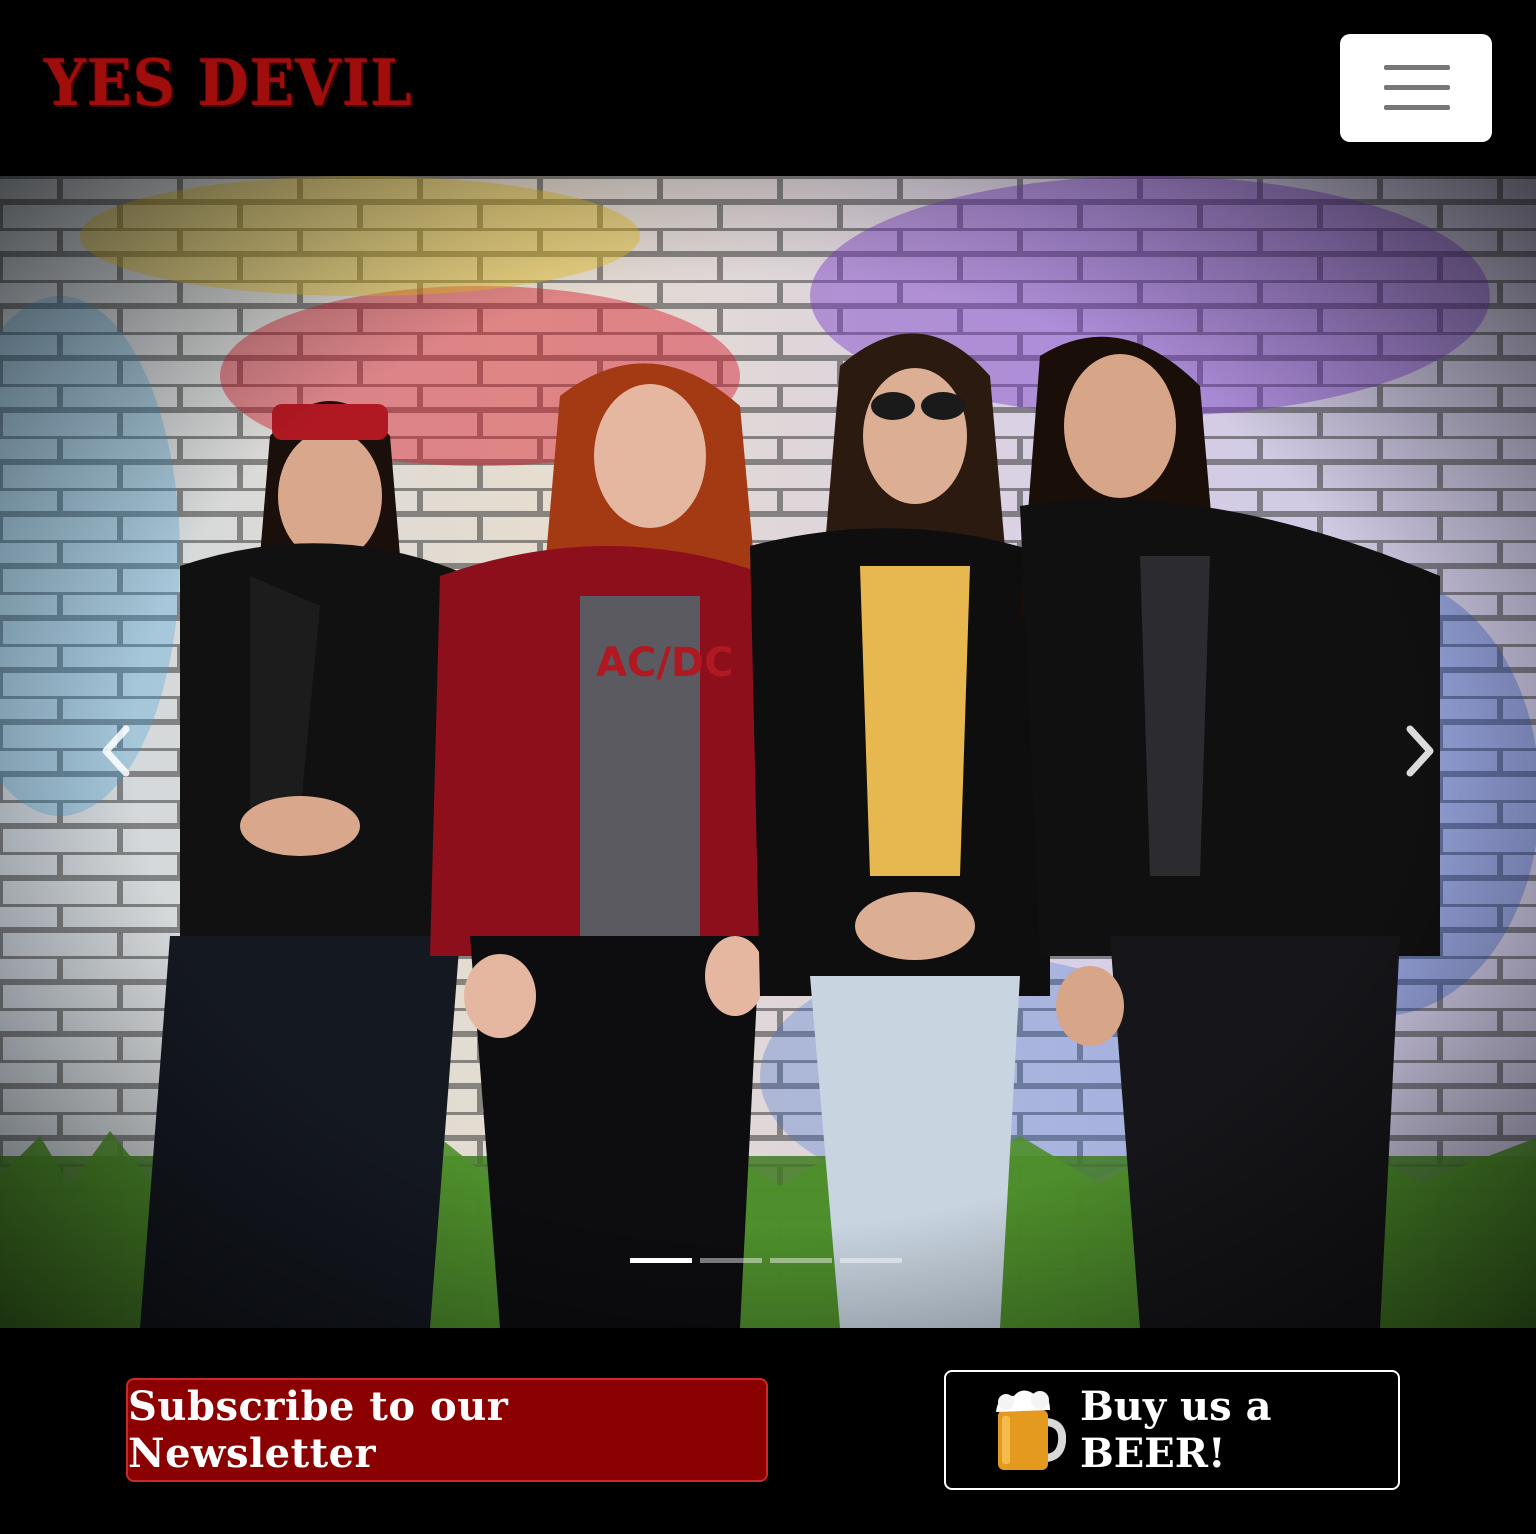 Image resolution: width=1536 pixels, height=1534 pixels. What do you see at coordinates (1416, 88) in the screenshot?
I see `menu-toggle-button` at bounding box center [1416, 88].